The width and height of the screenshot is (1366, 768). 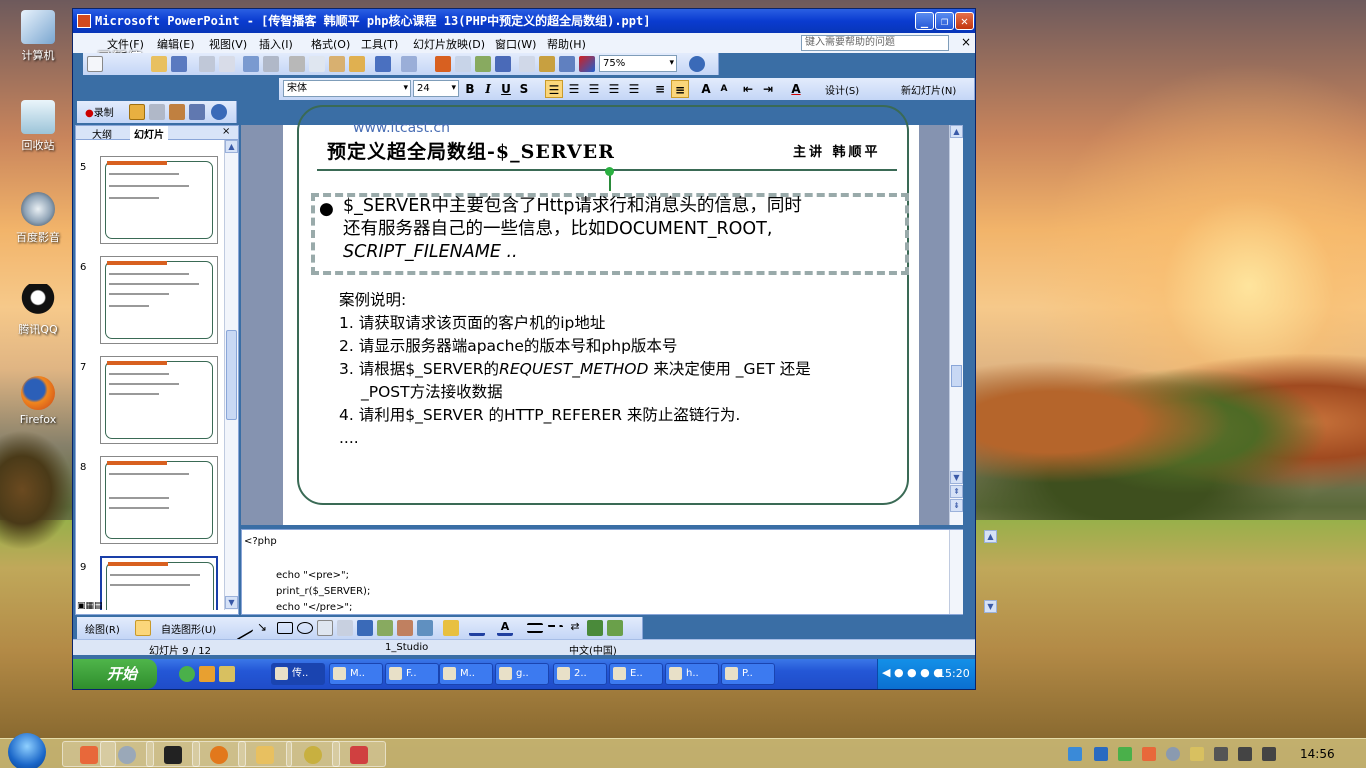 What do you see at coordinates (566, 44) in the screenshot?
I see `menu-help: 帮助(H)` at bounding box center [566, 44].